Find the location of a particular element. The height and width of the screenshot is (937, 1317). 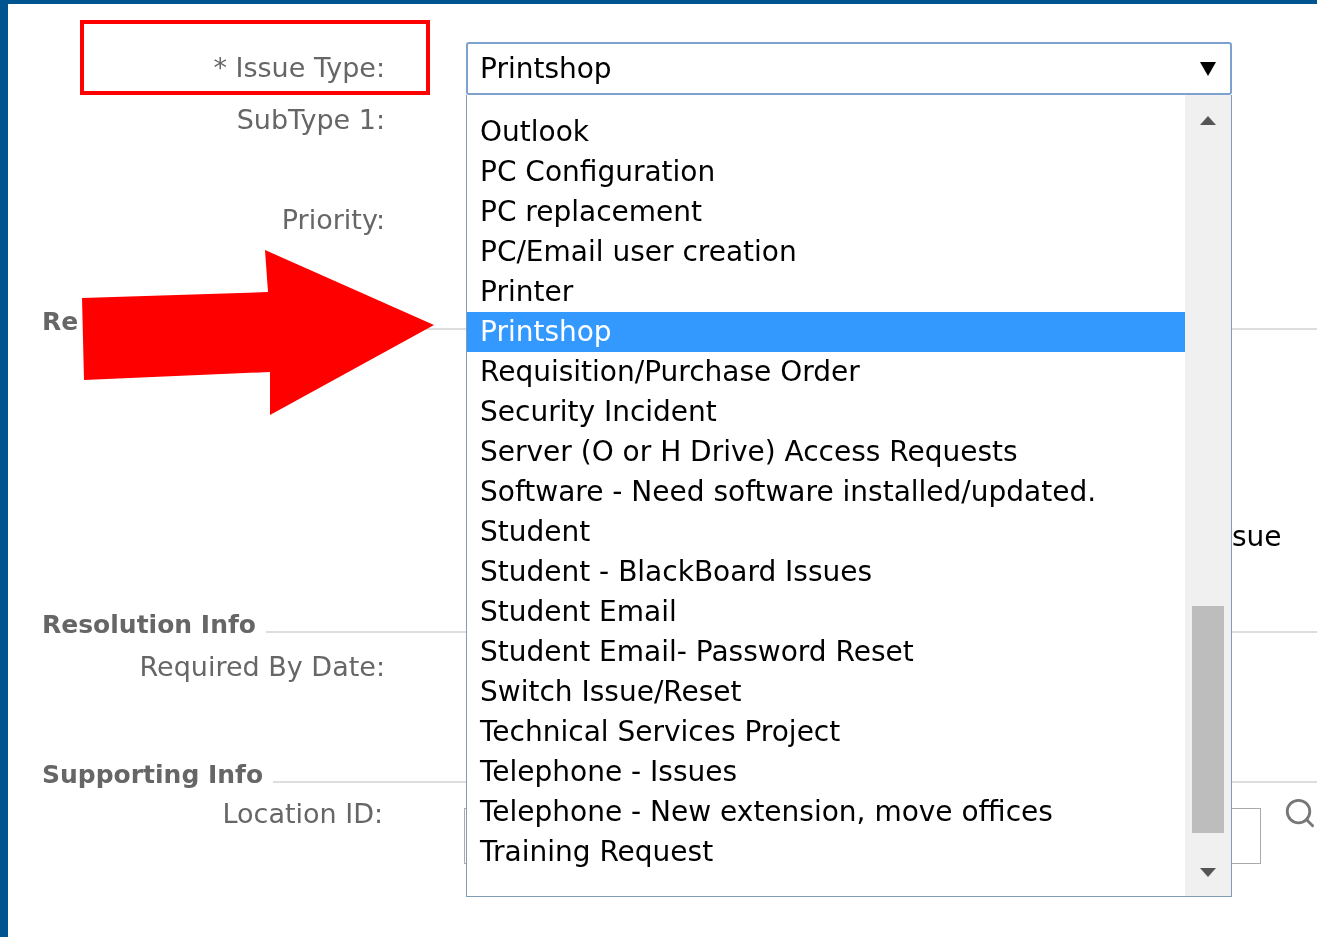

field-text: sue is located at coordinates (1257, 536).